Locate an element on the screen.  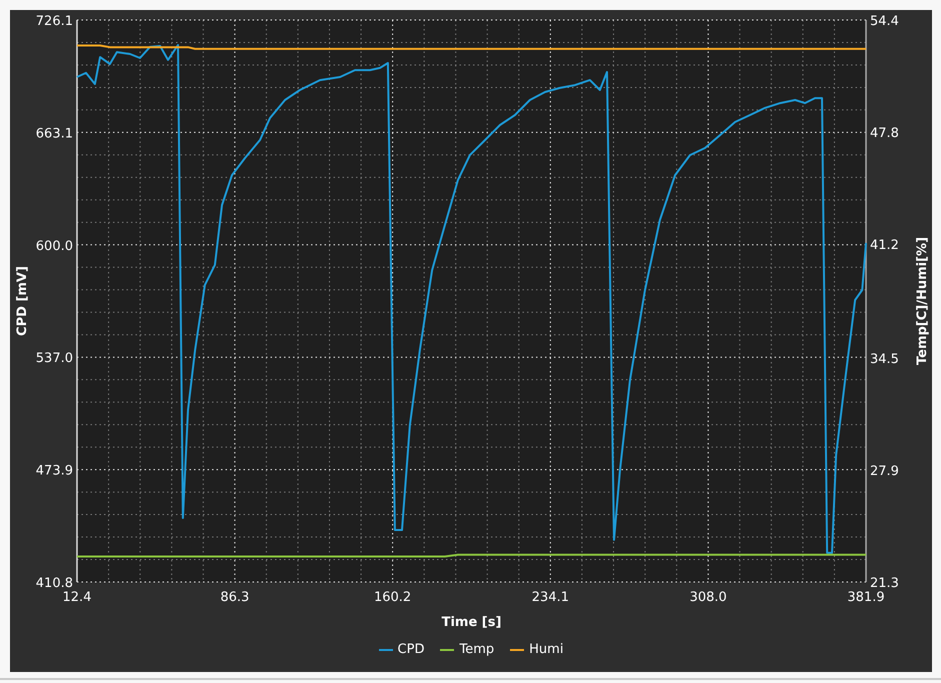
legend-label: Temp is located at coordinates (476, 649).